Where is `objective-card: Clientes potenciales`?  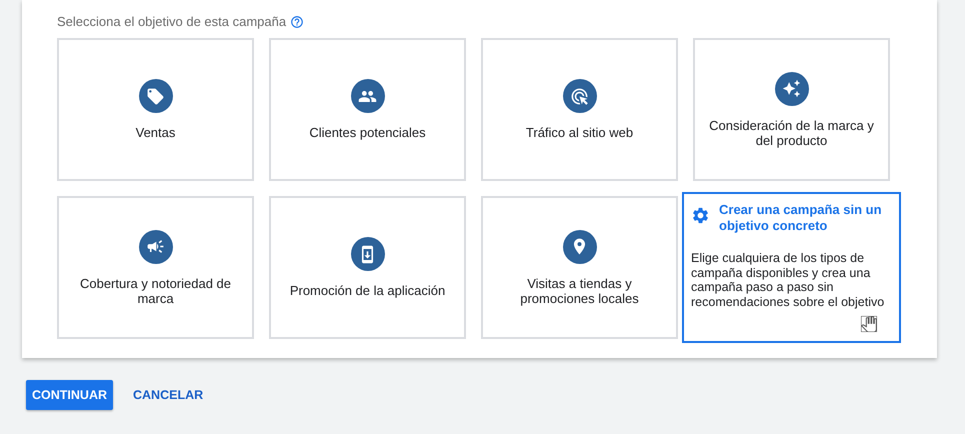
objective-card: Clientes potenciales is located at coordinates (367, 109).